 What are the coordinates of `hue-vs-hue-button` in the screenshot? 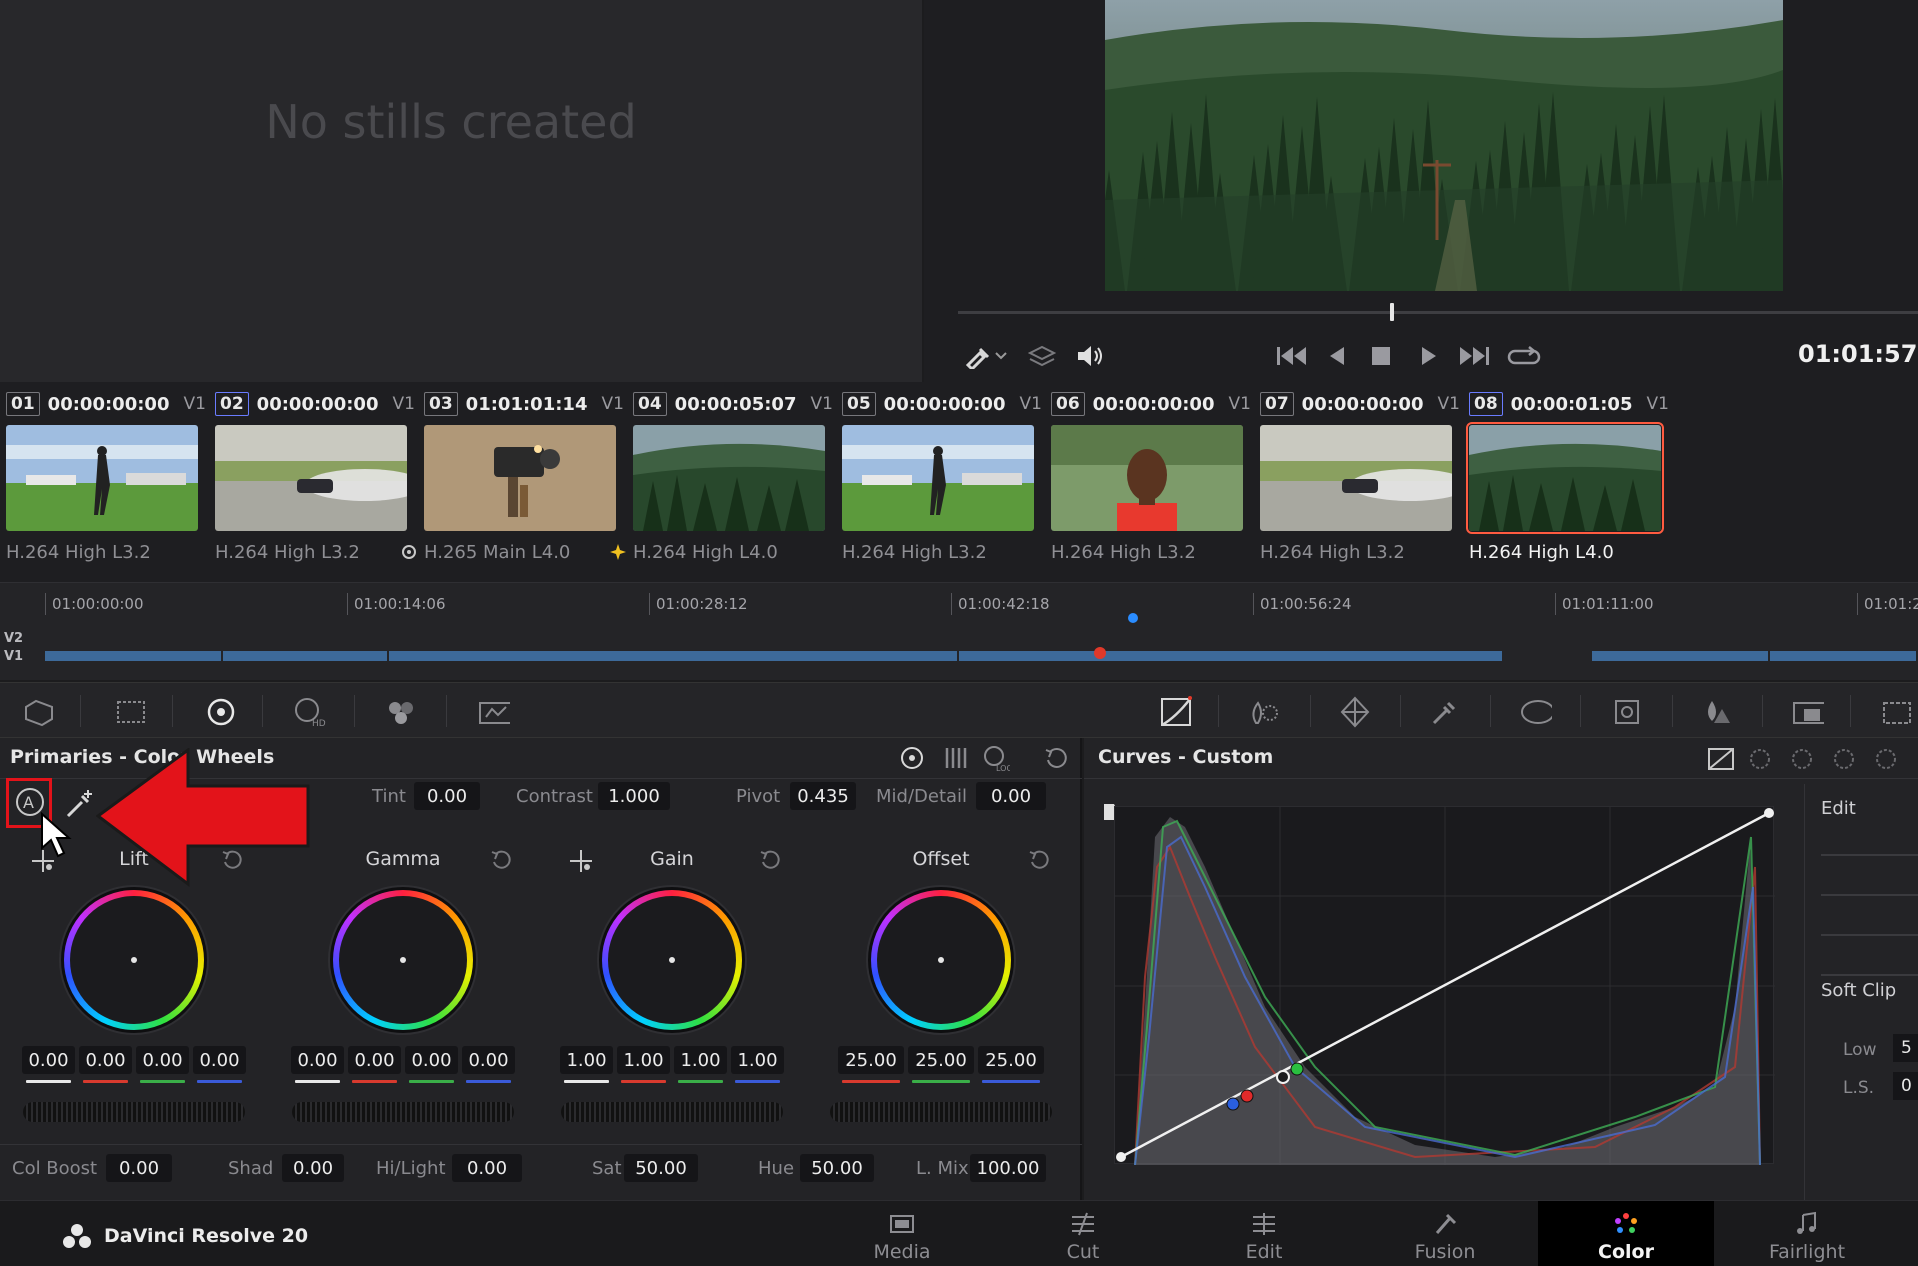 It's located at (1760, 759).